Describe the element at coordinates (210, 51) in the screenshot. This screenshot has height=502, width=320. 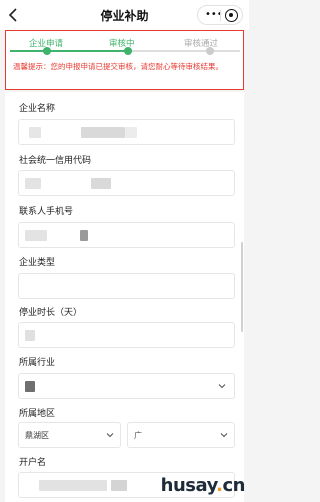
I see `step-dot-approved` at that location.